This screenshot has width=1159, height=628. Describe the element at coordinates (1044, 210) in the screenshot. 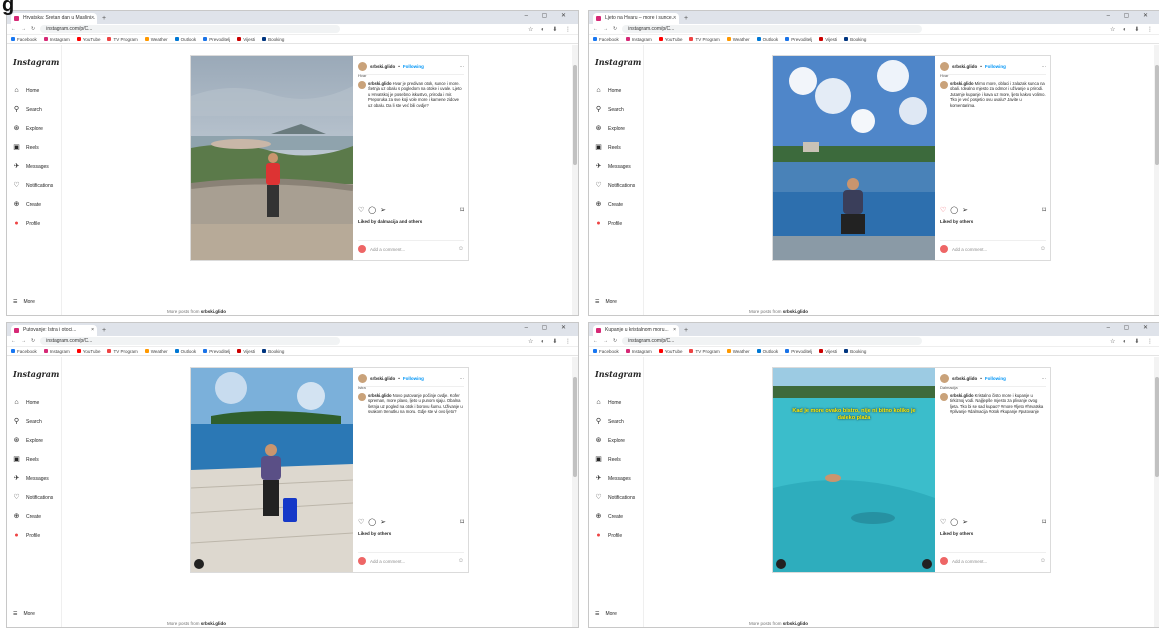

I see `bookmark-icon: ⌑` at that location.